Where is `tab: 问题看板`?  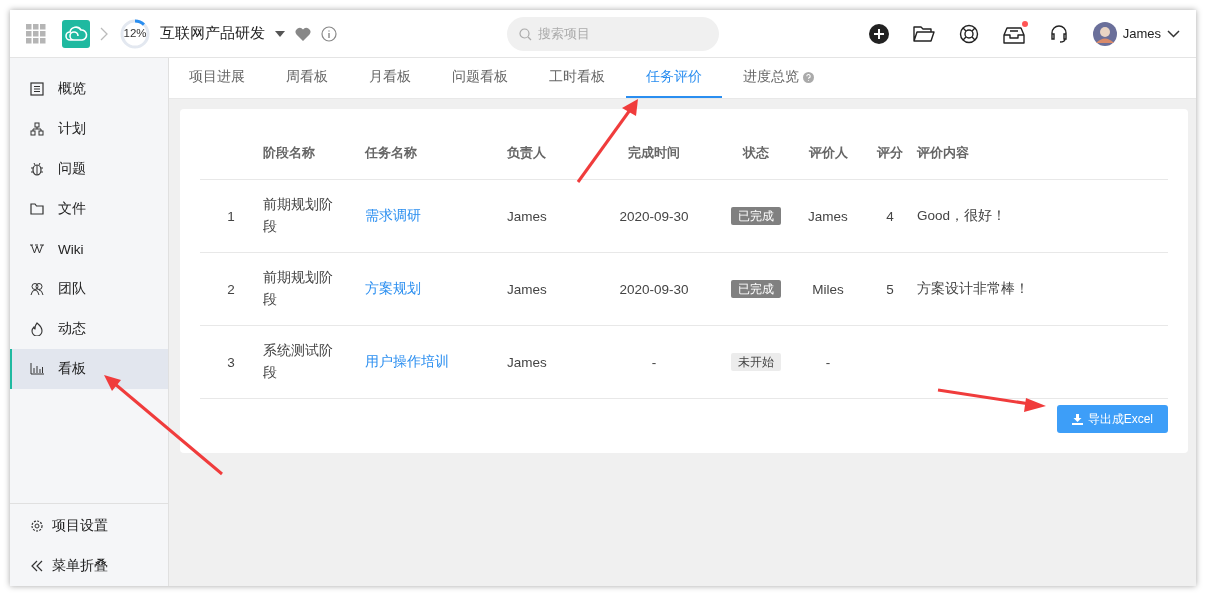 tab: 问题看板 is located at coordinates (480, 78).